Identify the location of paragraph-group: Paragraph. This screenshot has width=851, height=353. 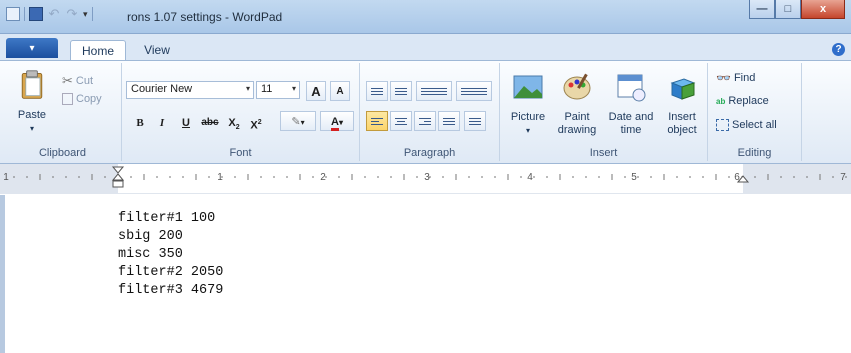
(430, 112).